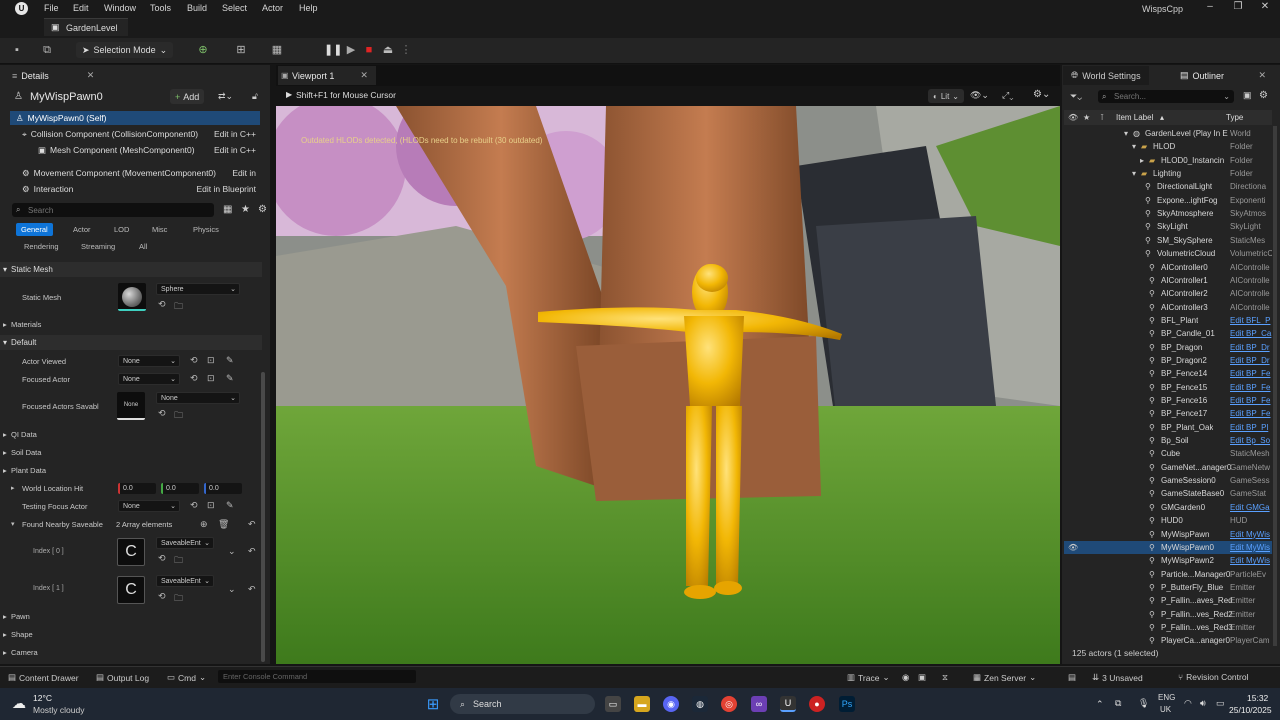  I want to click on edit-blueprint-link: Edit BP_Ca, so click(1251, 333).